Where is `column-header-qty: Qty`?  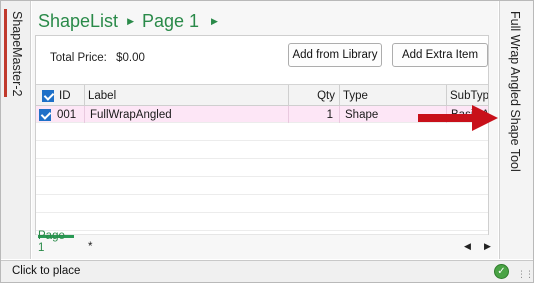 column-header-qty: Qty is located at coordinates (314, 95).